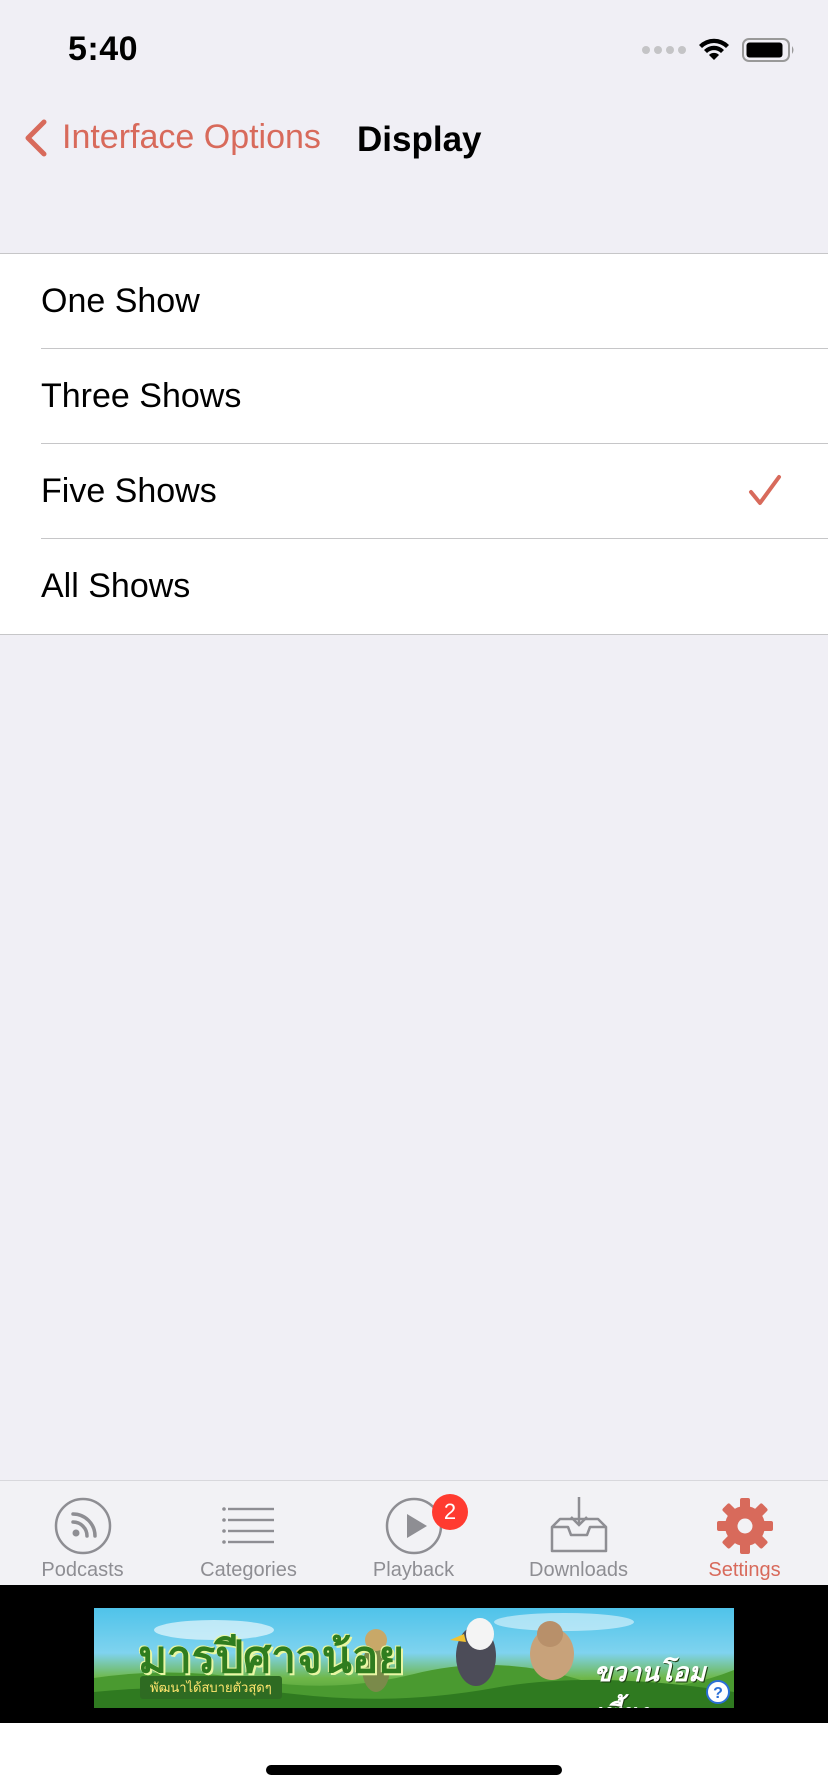 The image size is (828, 1792). I want to click on tab-label: Categories, so click(248, 1570).